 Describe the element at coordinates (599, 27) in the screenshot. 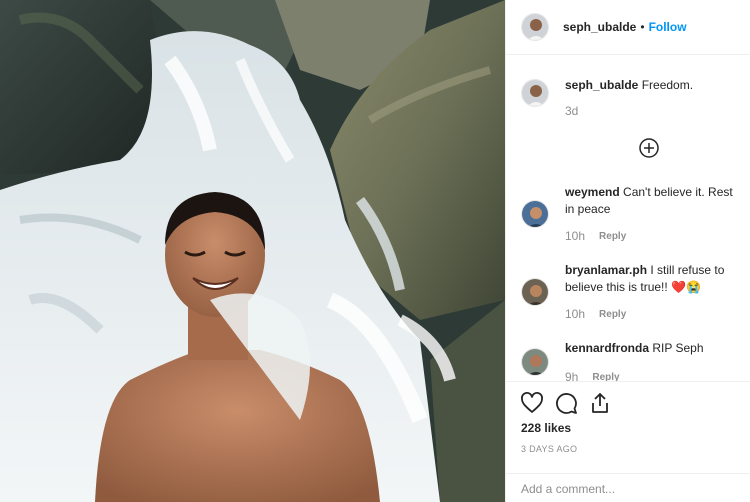

I see `post-author-username: seph_ubalde` at that location.